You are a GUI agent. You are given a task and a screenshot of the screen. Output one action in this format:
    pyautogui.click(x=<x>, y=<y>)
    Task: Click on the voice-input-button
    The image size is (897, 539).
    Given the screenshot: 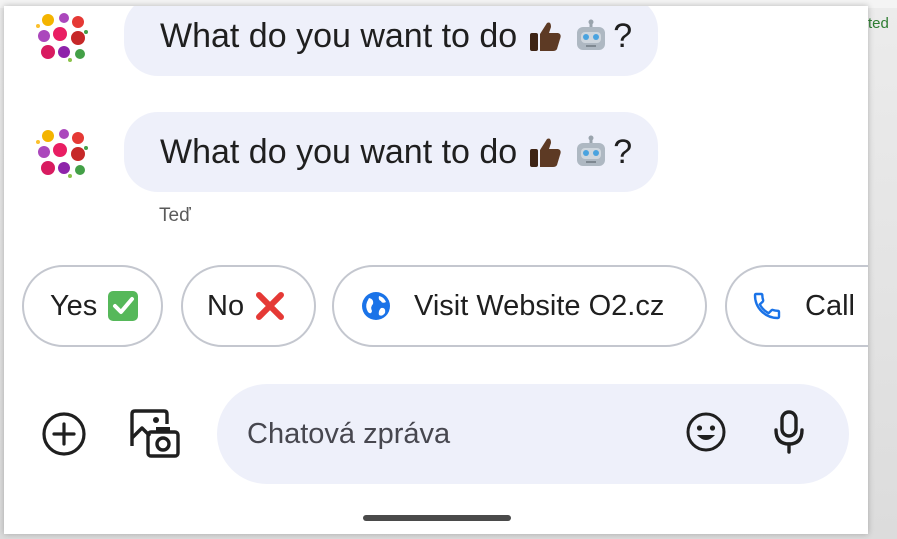 What is the action you would take?
    pyautogui.click(x=789, y=434)
    